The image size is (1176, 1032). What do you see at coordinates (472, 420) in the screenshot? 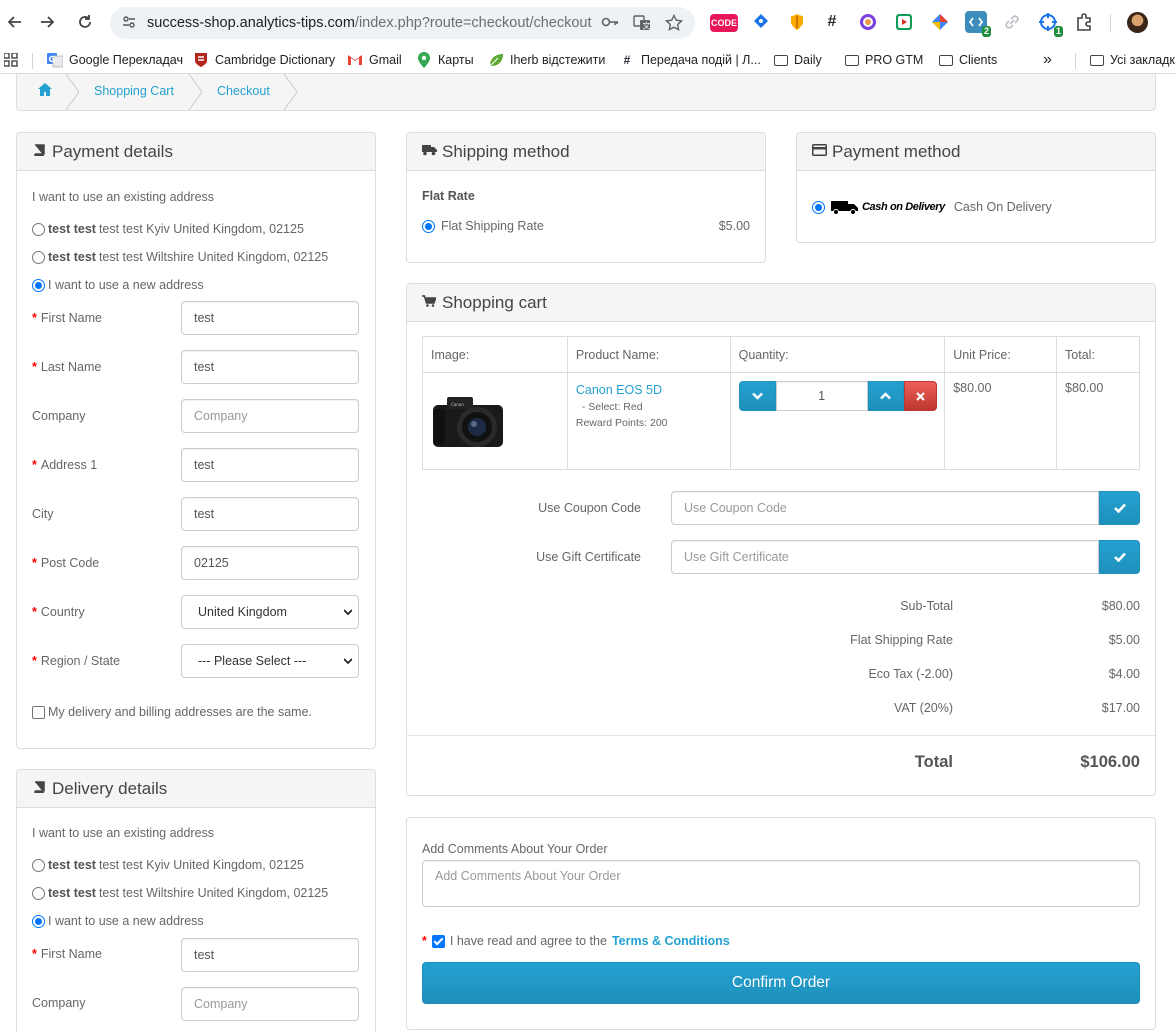
I see `product-image: Canon` at bounding box center [472, 420].